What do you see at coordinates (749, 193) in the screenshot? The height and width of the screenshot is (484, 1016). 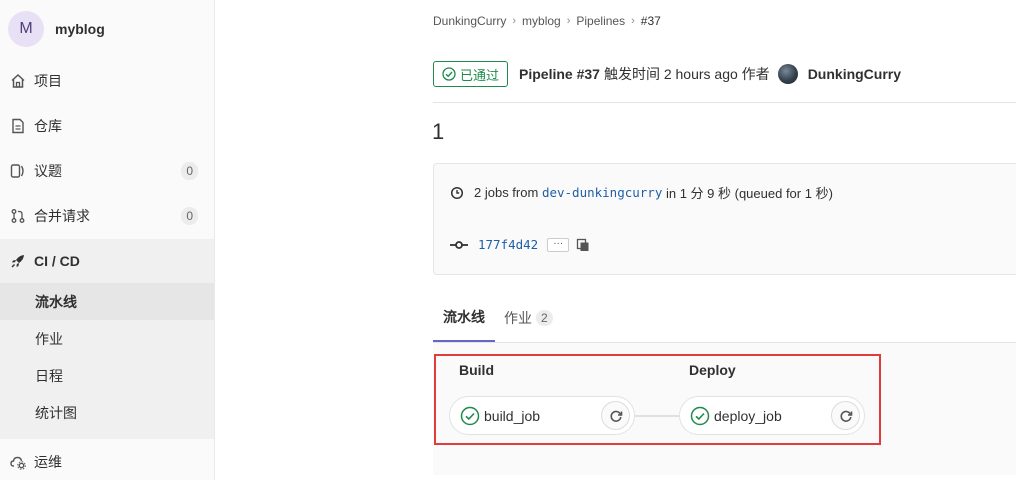 I see `jobs-summary-post: in 1 分 9 秒 (queued for 1 秒)` at bounding box center [749, 193].